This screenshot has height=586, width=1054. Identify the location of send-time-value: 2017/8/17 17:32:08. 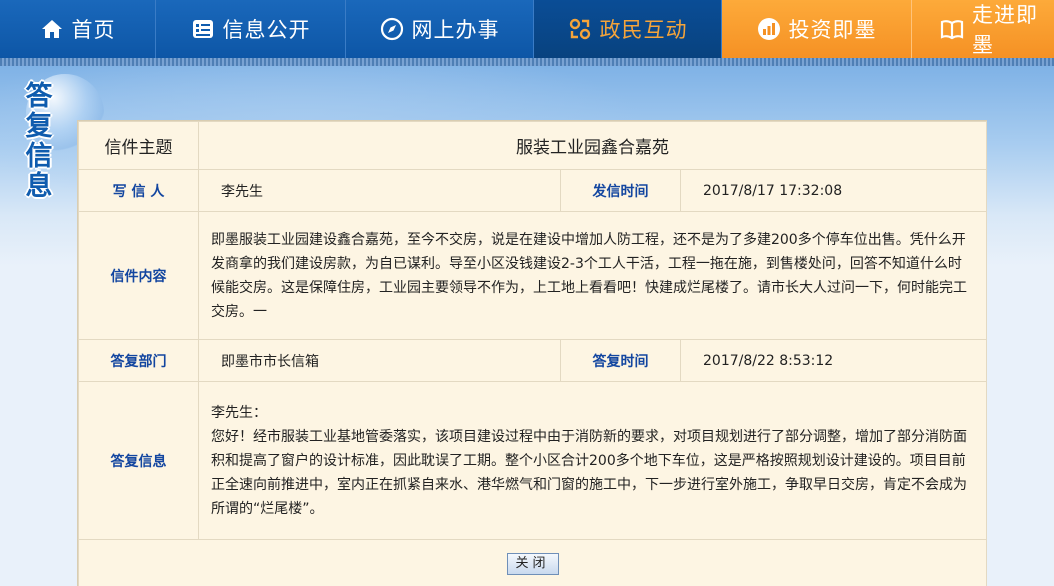
(833, 190).